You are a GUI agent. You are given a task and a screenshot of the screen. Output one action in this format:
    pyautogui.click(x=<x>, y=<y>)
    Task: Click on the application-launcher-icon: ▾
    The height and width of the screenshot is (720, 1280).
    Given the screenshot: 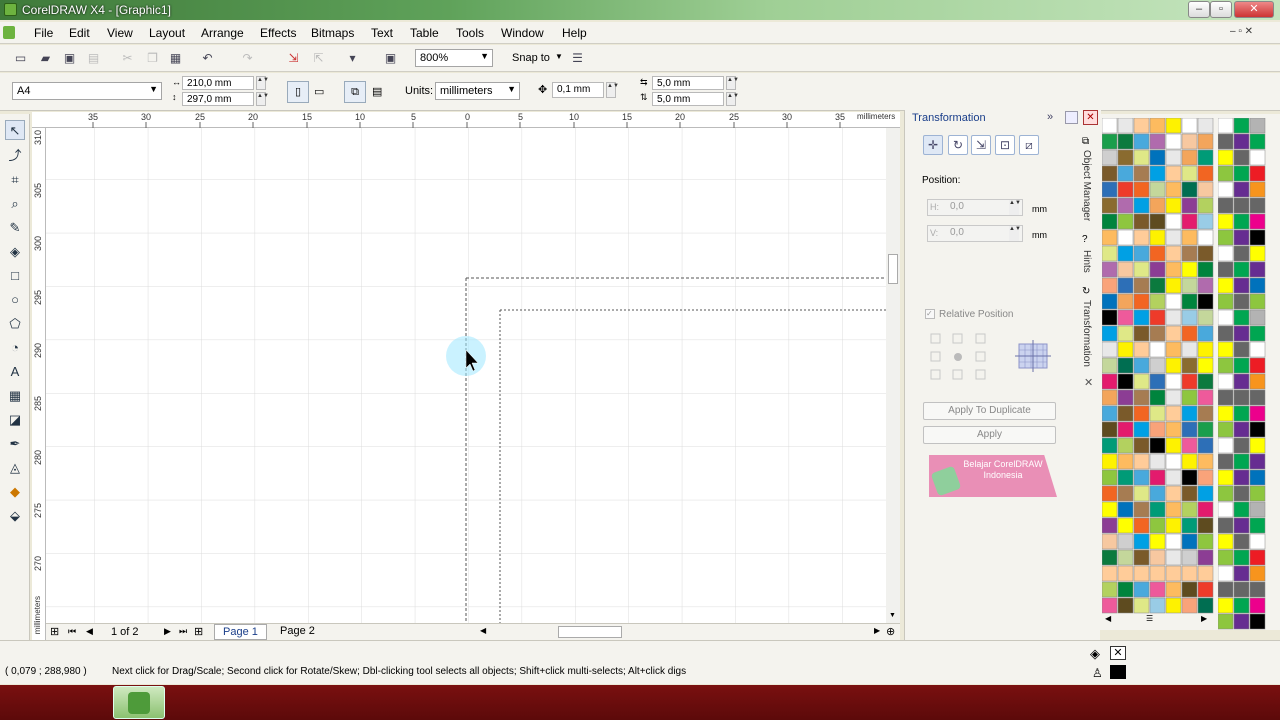 What is the action you would take?
    pyautogui.click(x=352, y=58)
    